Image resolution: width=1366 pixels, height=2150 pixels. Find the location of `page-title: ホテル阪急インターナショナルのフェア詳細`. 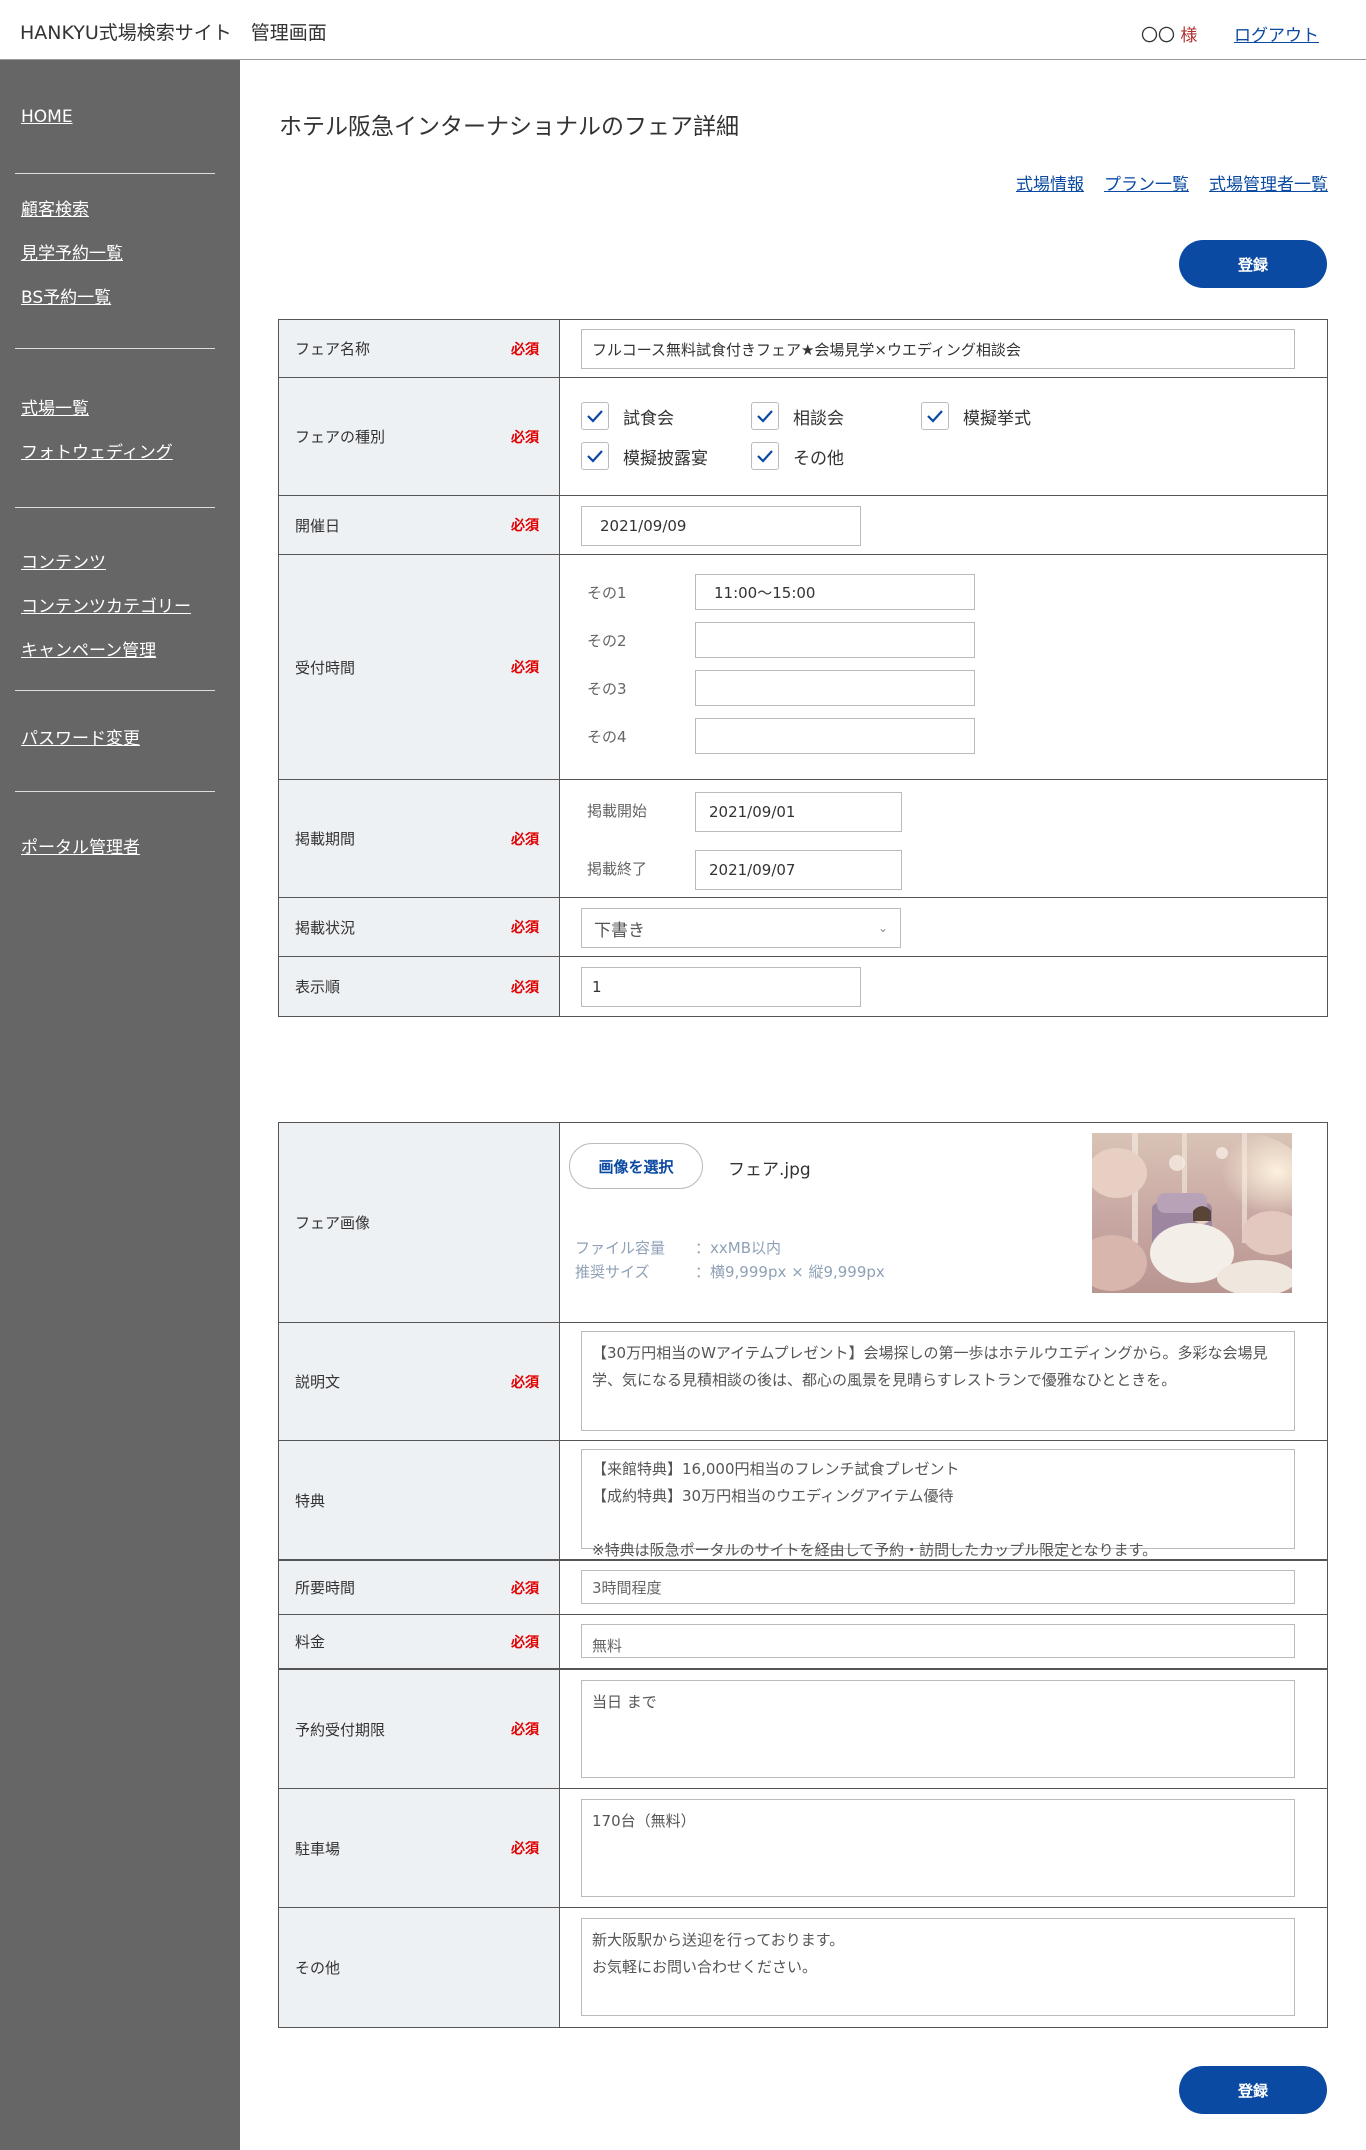

page-title: ホテル阪急インターナショナルのフェア詳細 is located at coordinates (509, 127).